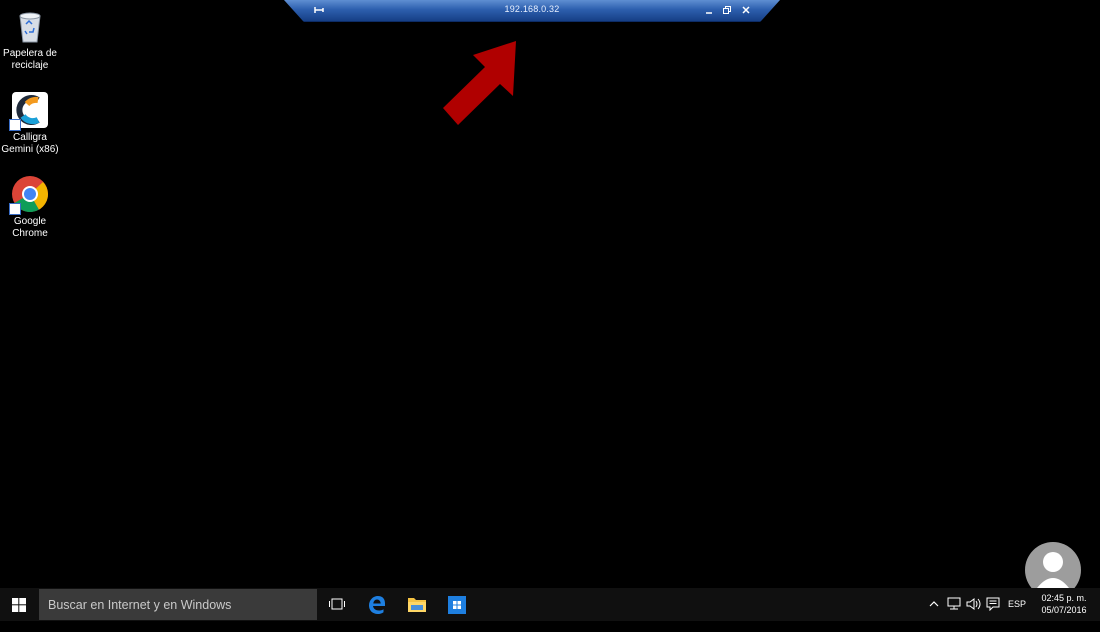  I want to click on clock: 02:45 p. m. 05/07/2016, so click(1064, 604).